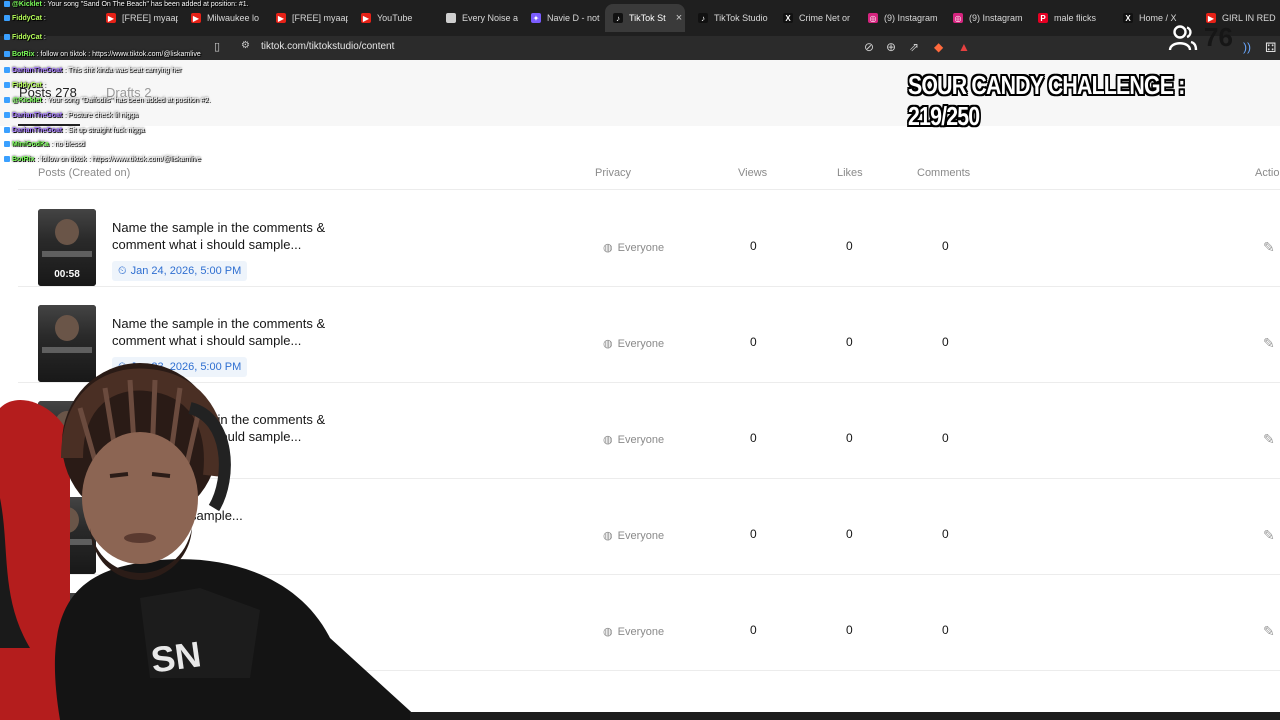 The image size is (1280, 720). I want to click on column-privacy: Privacy, so click(613, 173).